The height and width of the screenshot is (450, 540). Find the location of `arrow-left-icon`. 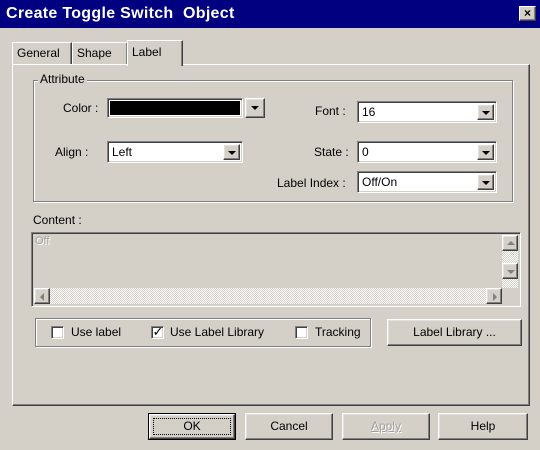

arrow-left-icon is located at coordinates (42, 297).